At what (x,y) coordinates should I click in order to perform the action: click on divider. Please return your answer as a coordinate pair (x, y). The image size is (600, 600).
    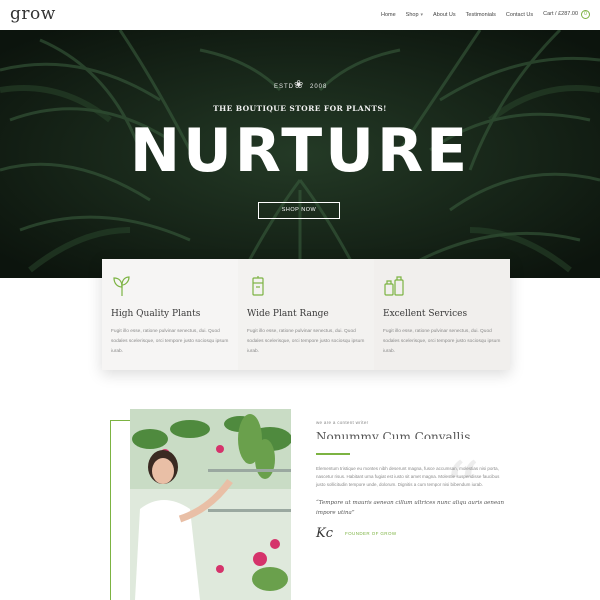
    Looking at the image, I should click on (333, 454).